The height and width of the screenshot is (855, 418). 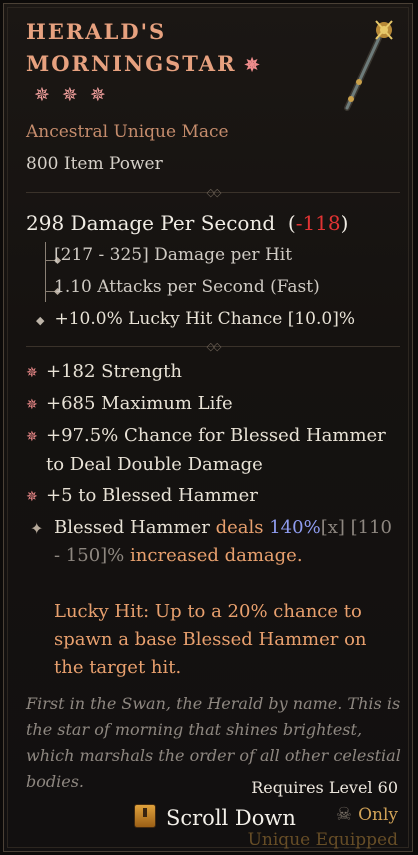 What do you see at coordinates (368, 65) in the screenshot?
I see `weapon-mace-icon` at bounding box center [368, 65].